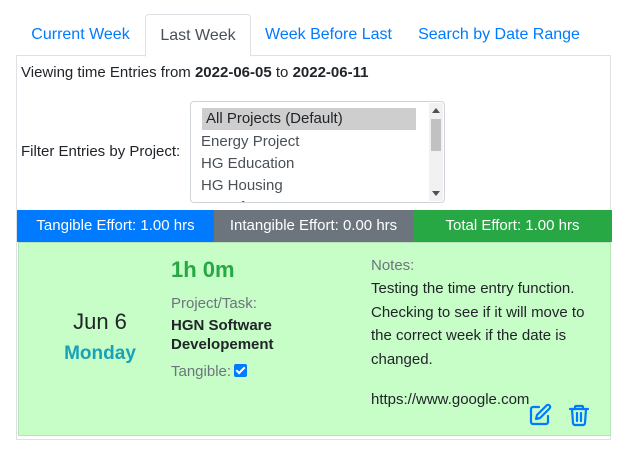 Image resolution: width=637 pixels, height=455 pixels. Describe the element at coordinates (512, 226) in the screenshot. I see `total-effort-bar: Total Effort: 1.00 hrs` at that location.